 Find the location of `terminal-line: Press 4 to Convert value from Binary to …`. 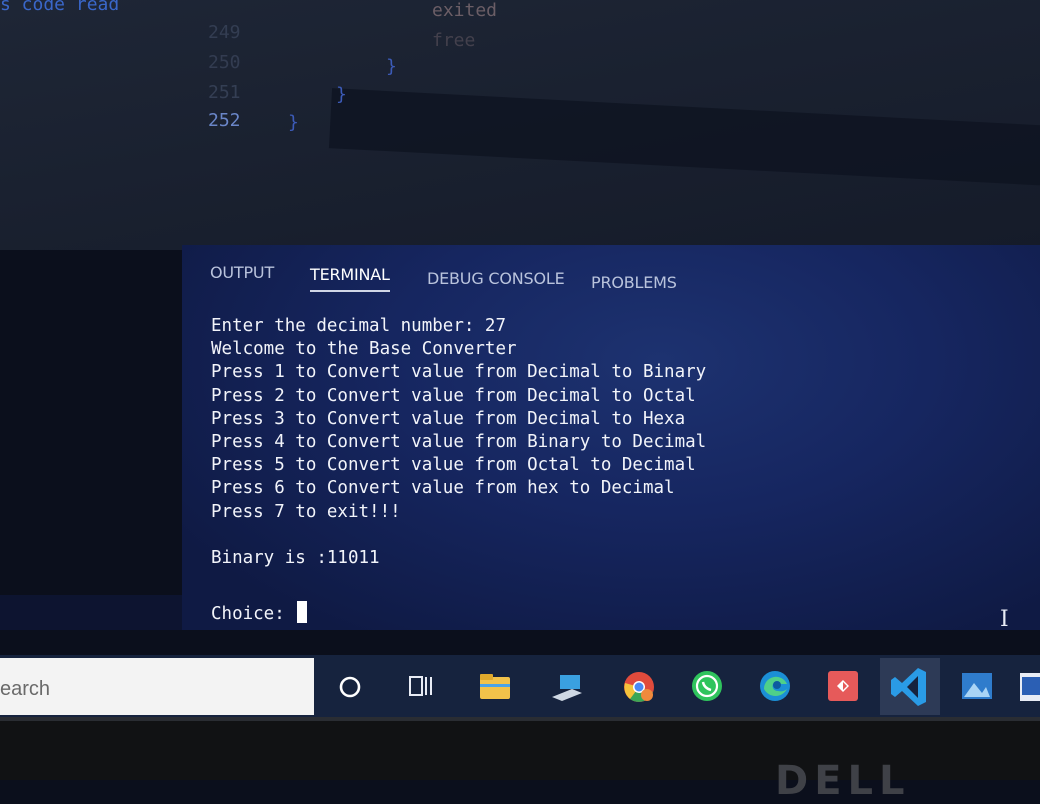

terminal-line: Press 4 to Convert value from Binary to … is located at coordinates (459, 441).